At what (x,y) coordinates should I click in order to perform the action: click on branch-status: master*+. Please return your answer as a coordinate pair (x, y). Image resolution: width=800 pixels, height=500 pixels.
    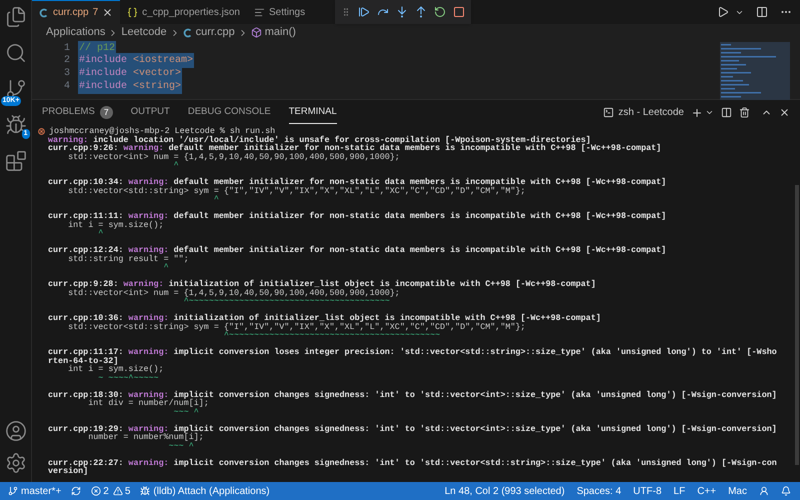
    Looking at the image, I should click on (35, 491).